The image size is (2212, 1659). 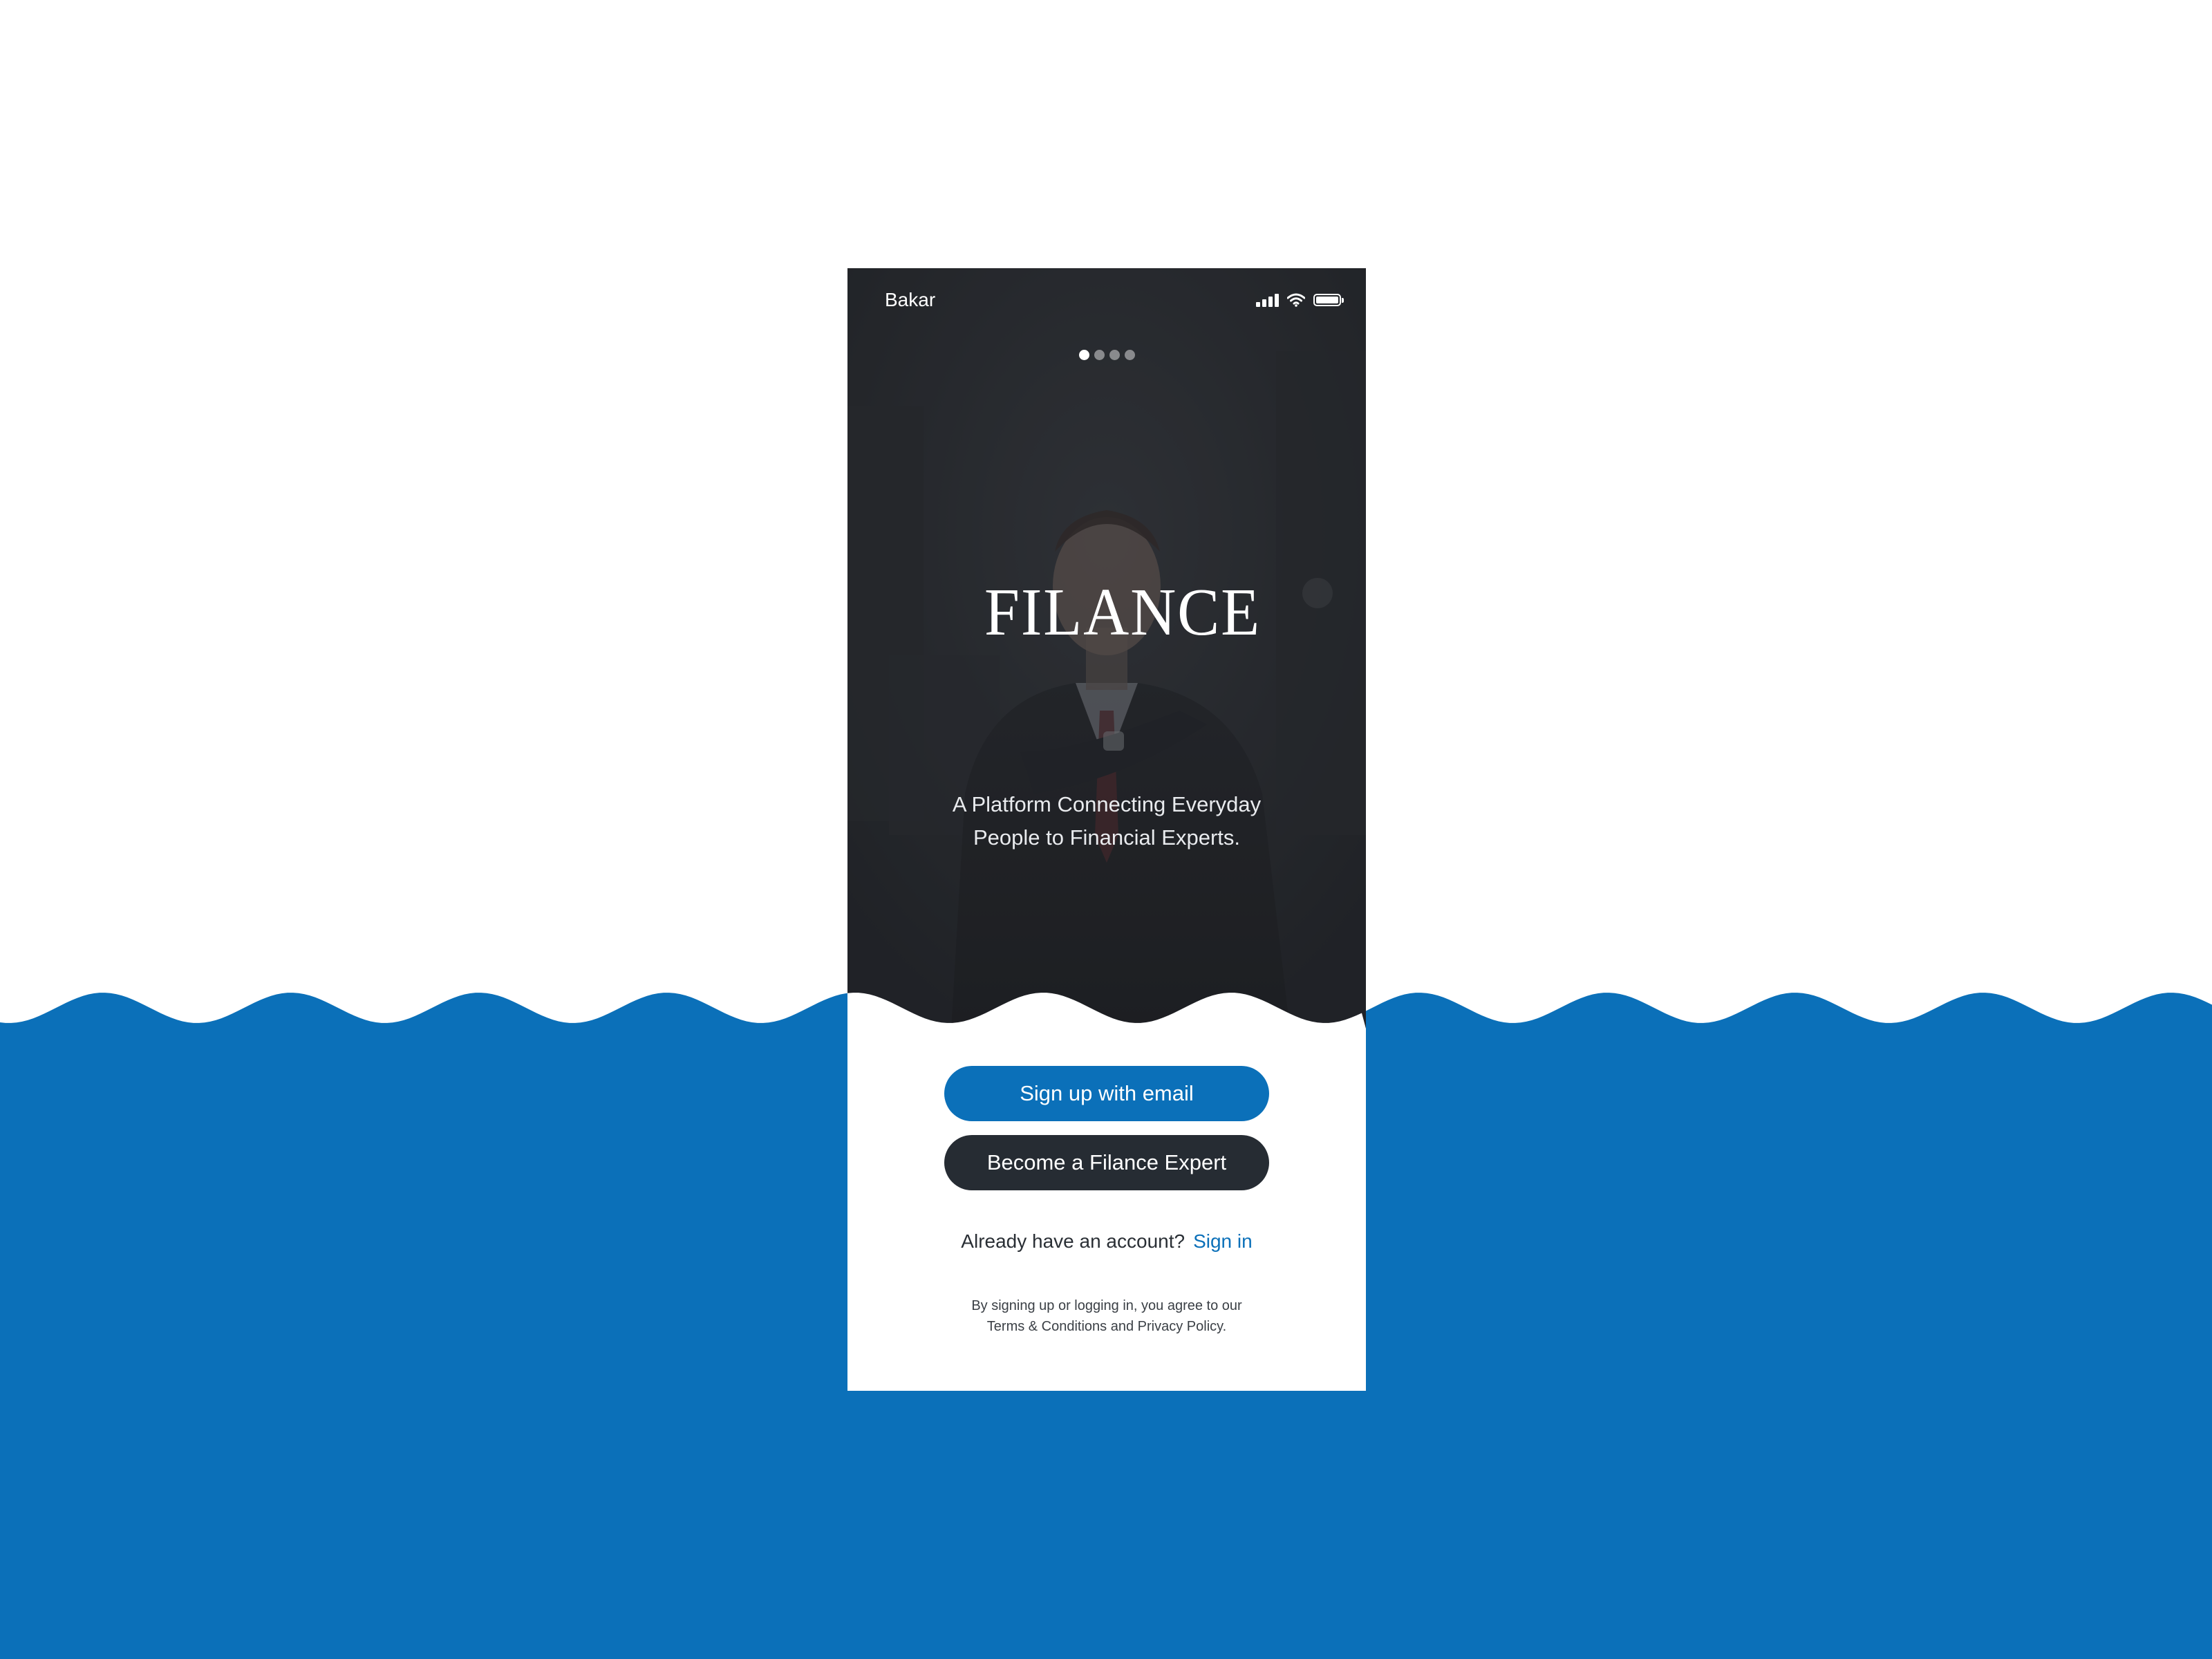 What do you see at coordinates (1296, 300) in the screenshot?
I see `wifi-icon` at bounding box center [1296, 300].